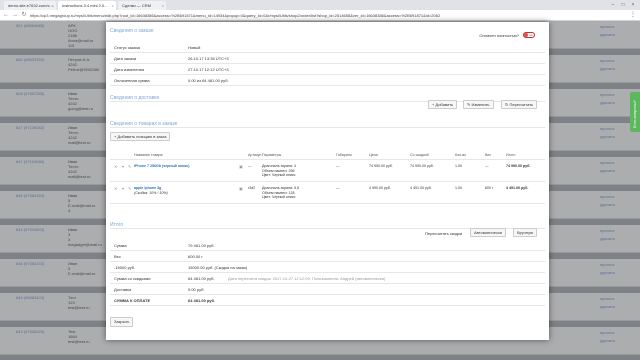 This screenshot has width=640, height=360. I want to click on button-label: Закрыть, so click(122, 321).